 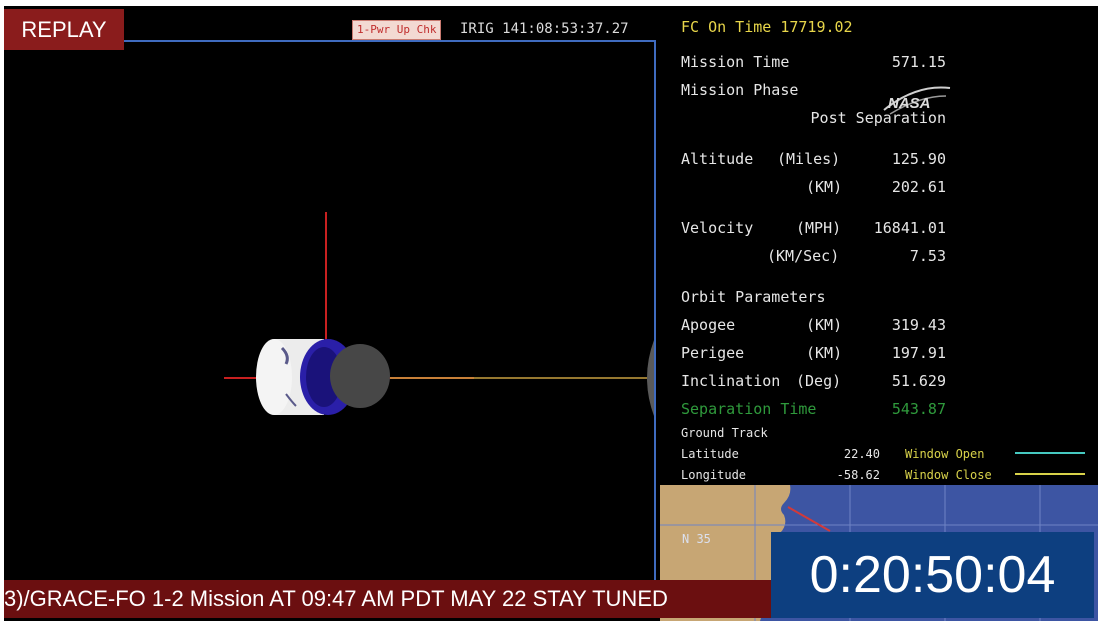 What do you see at coordinates (809, 519) in the screenshot?
I see `ground-track-line` at bounding box center [809, 519].